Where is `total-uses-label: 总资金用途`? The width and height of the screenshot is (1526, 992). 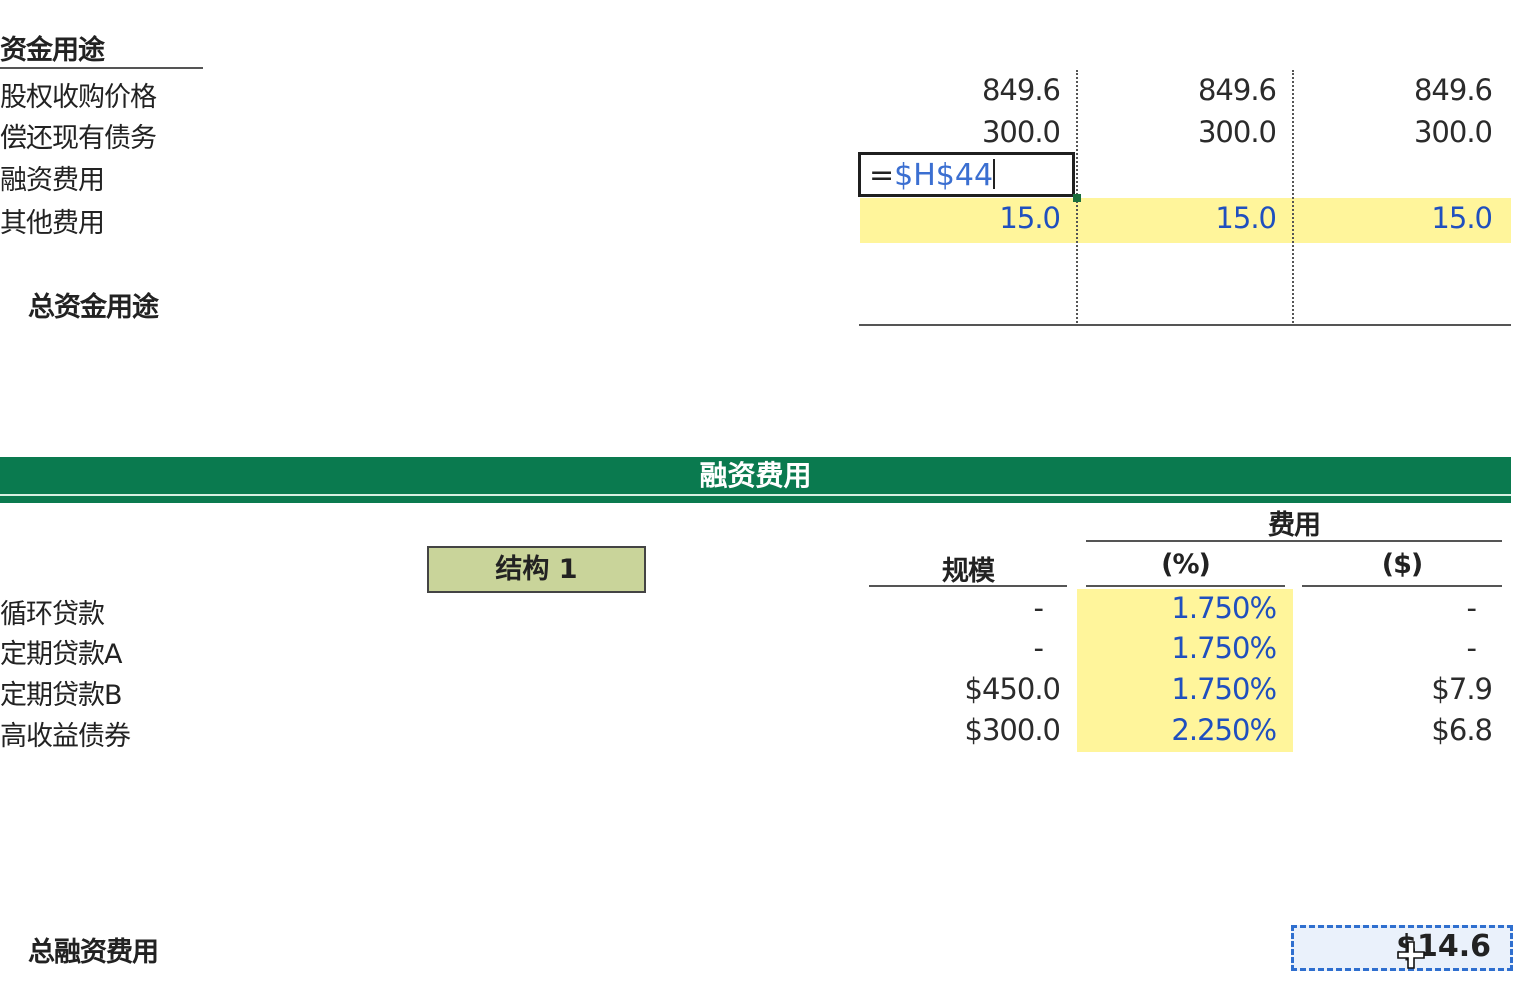
total-uses-label: 总资金用途 is located at coordinates (93, 307).